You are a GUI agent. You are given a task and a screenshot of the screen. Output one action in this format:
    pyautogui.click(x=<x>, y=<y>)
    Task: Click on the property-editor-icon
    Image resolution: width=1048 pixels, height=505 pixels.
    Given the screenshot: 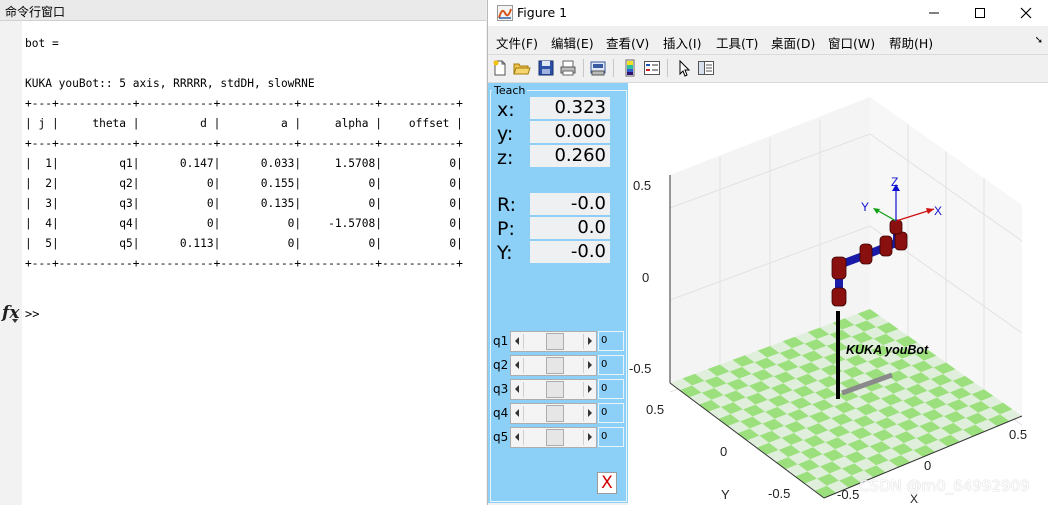 What is the action you would take?
    pyautogui.click(x=706, y=68)
    